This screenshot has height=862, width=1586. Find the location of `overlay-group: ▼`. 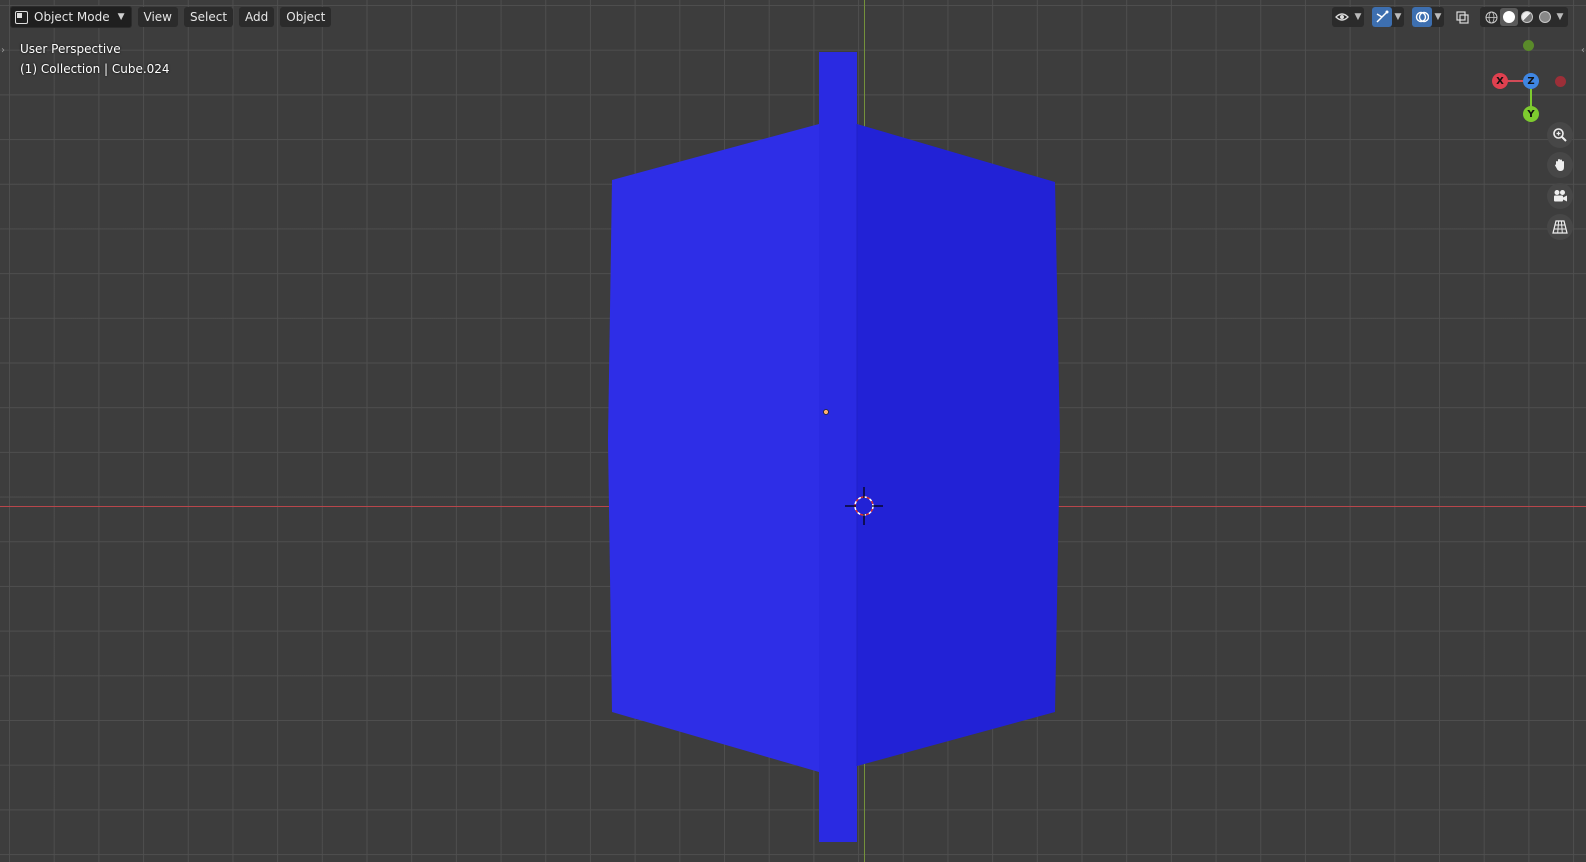

overlay-group: ▼ is located at coordinates (1428, 17).